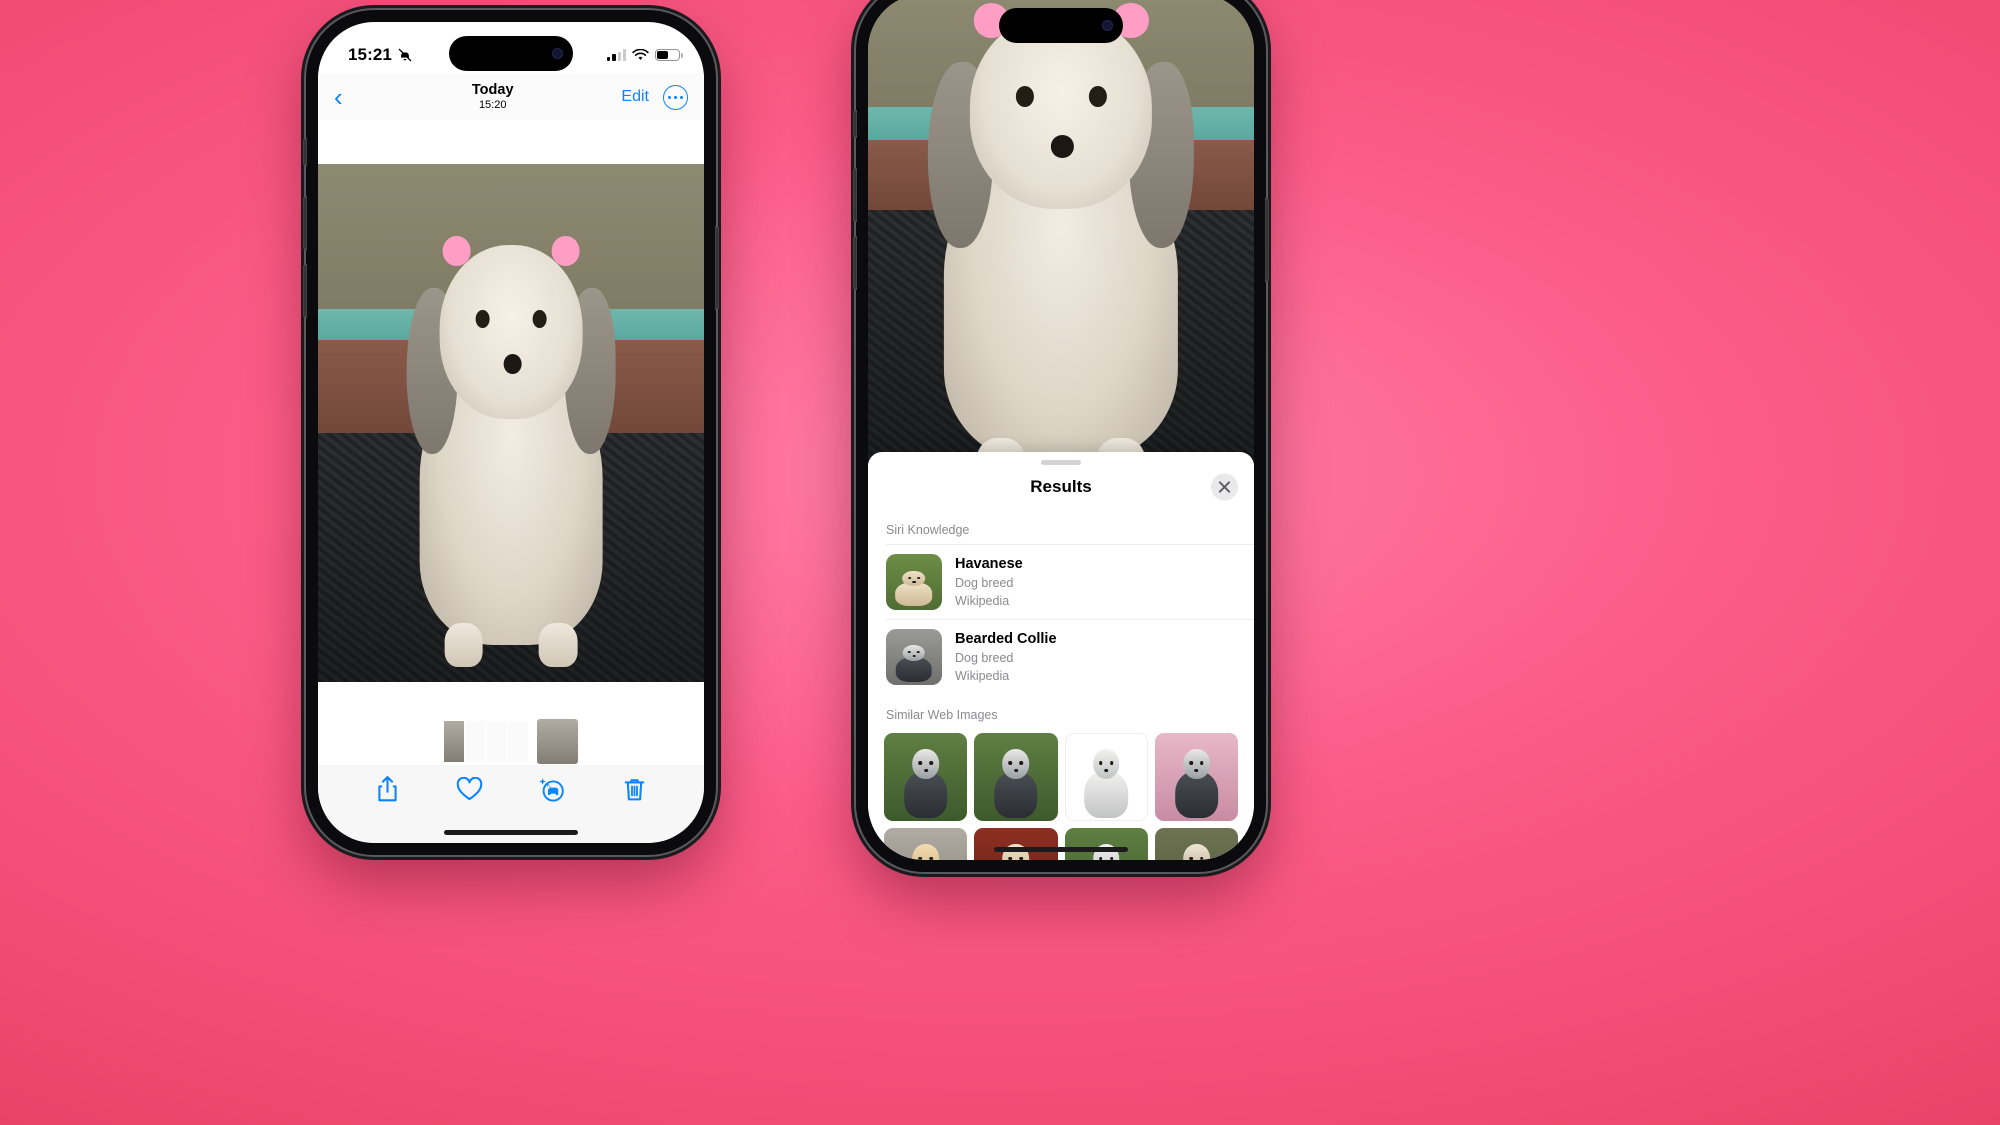 Image resolution: width=2000 pixels, height=1125 pixels. Describe the element at coordinates (675, 97) in the screenshot. I see `ellipsis-circle-icon` at that location.